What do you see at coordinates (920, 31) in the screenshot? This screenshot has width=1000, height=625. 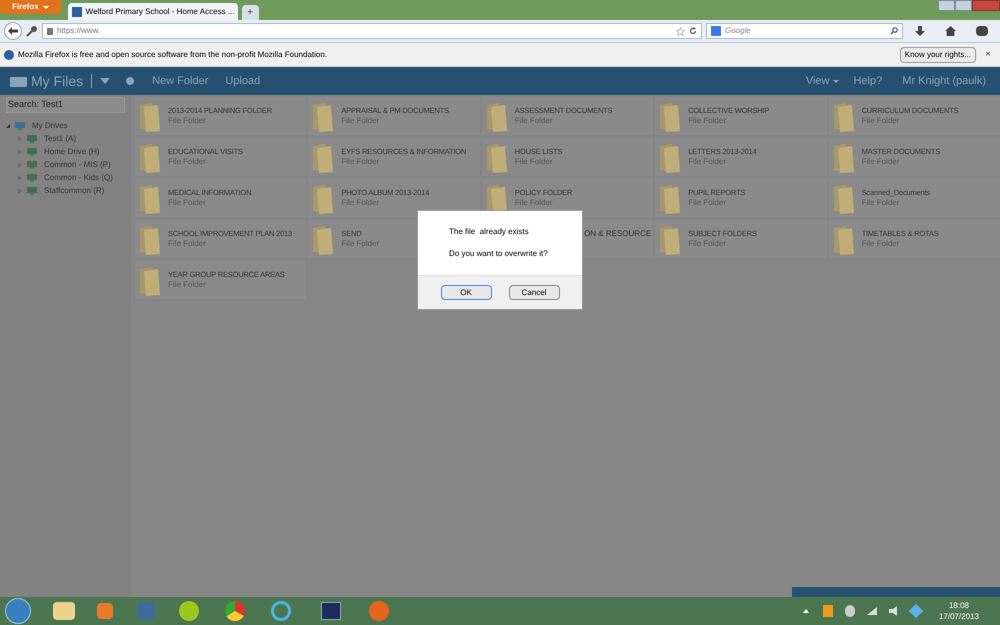 I see `download-icon` at bounding box center [920, 31].